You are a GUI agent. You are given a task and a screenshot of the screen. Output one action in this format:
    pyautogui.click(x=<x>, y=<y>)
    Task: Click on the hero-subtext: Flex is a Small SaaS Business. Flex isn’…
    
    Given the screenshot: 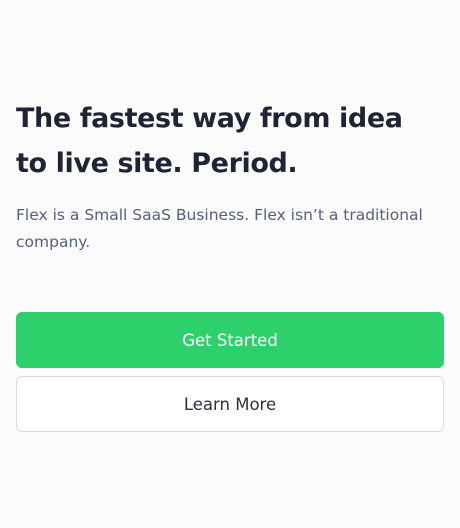 What is the action you would take?
    pyautogui.click(x=219, y=228)
    